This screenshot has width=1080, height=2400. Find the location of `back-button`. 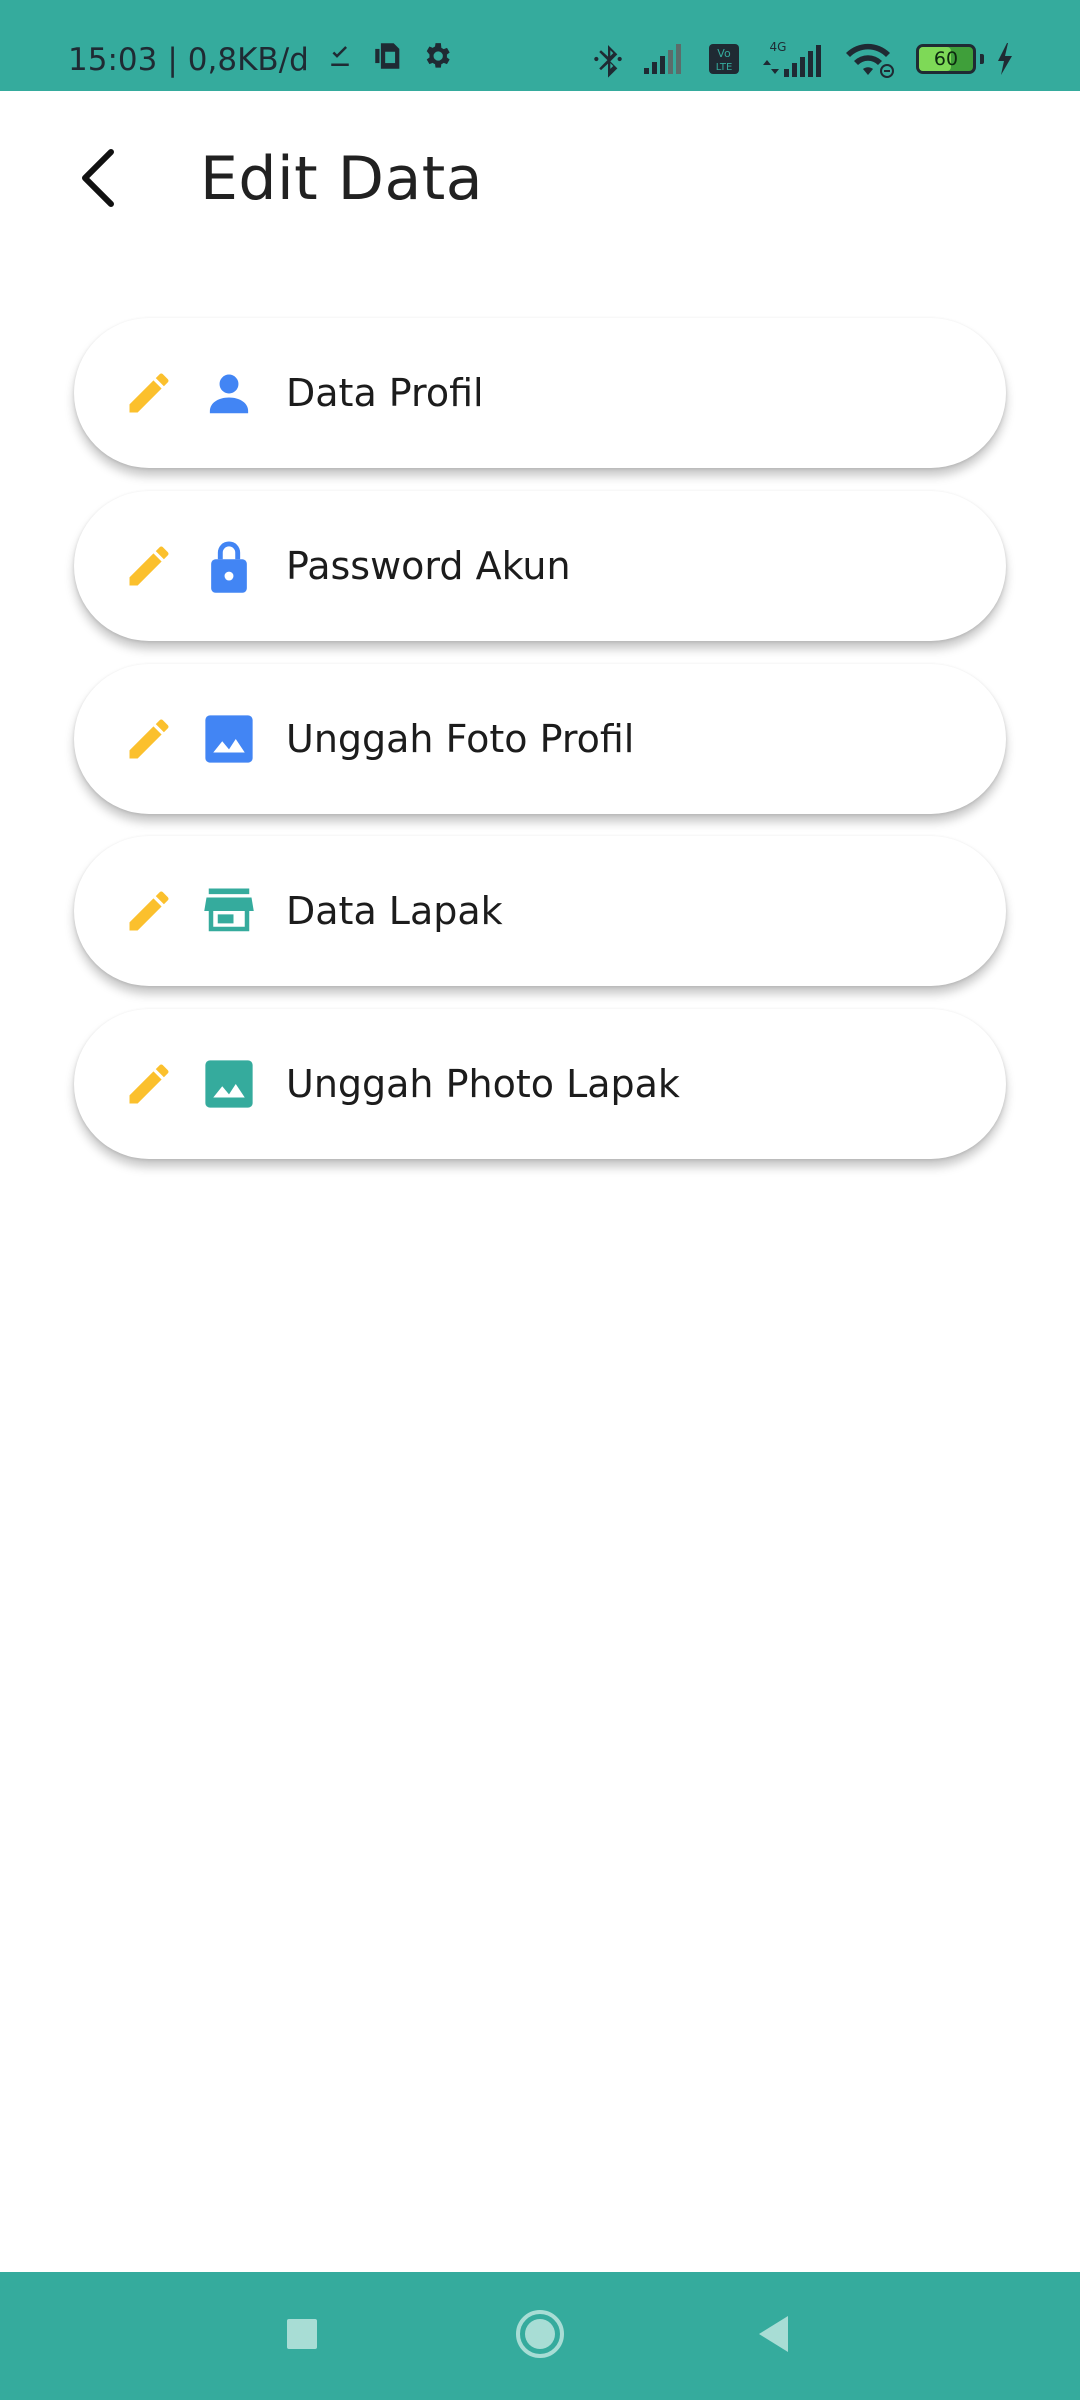

back-button is located at coordinates (97, 180).